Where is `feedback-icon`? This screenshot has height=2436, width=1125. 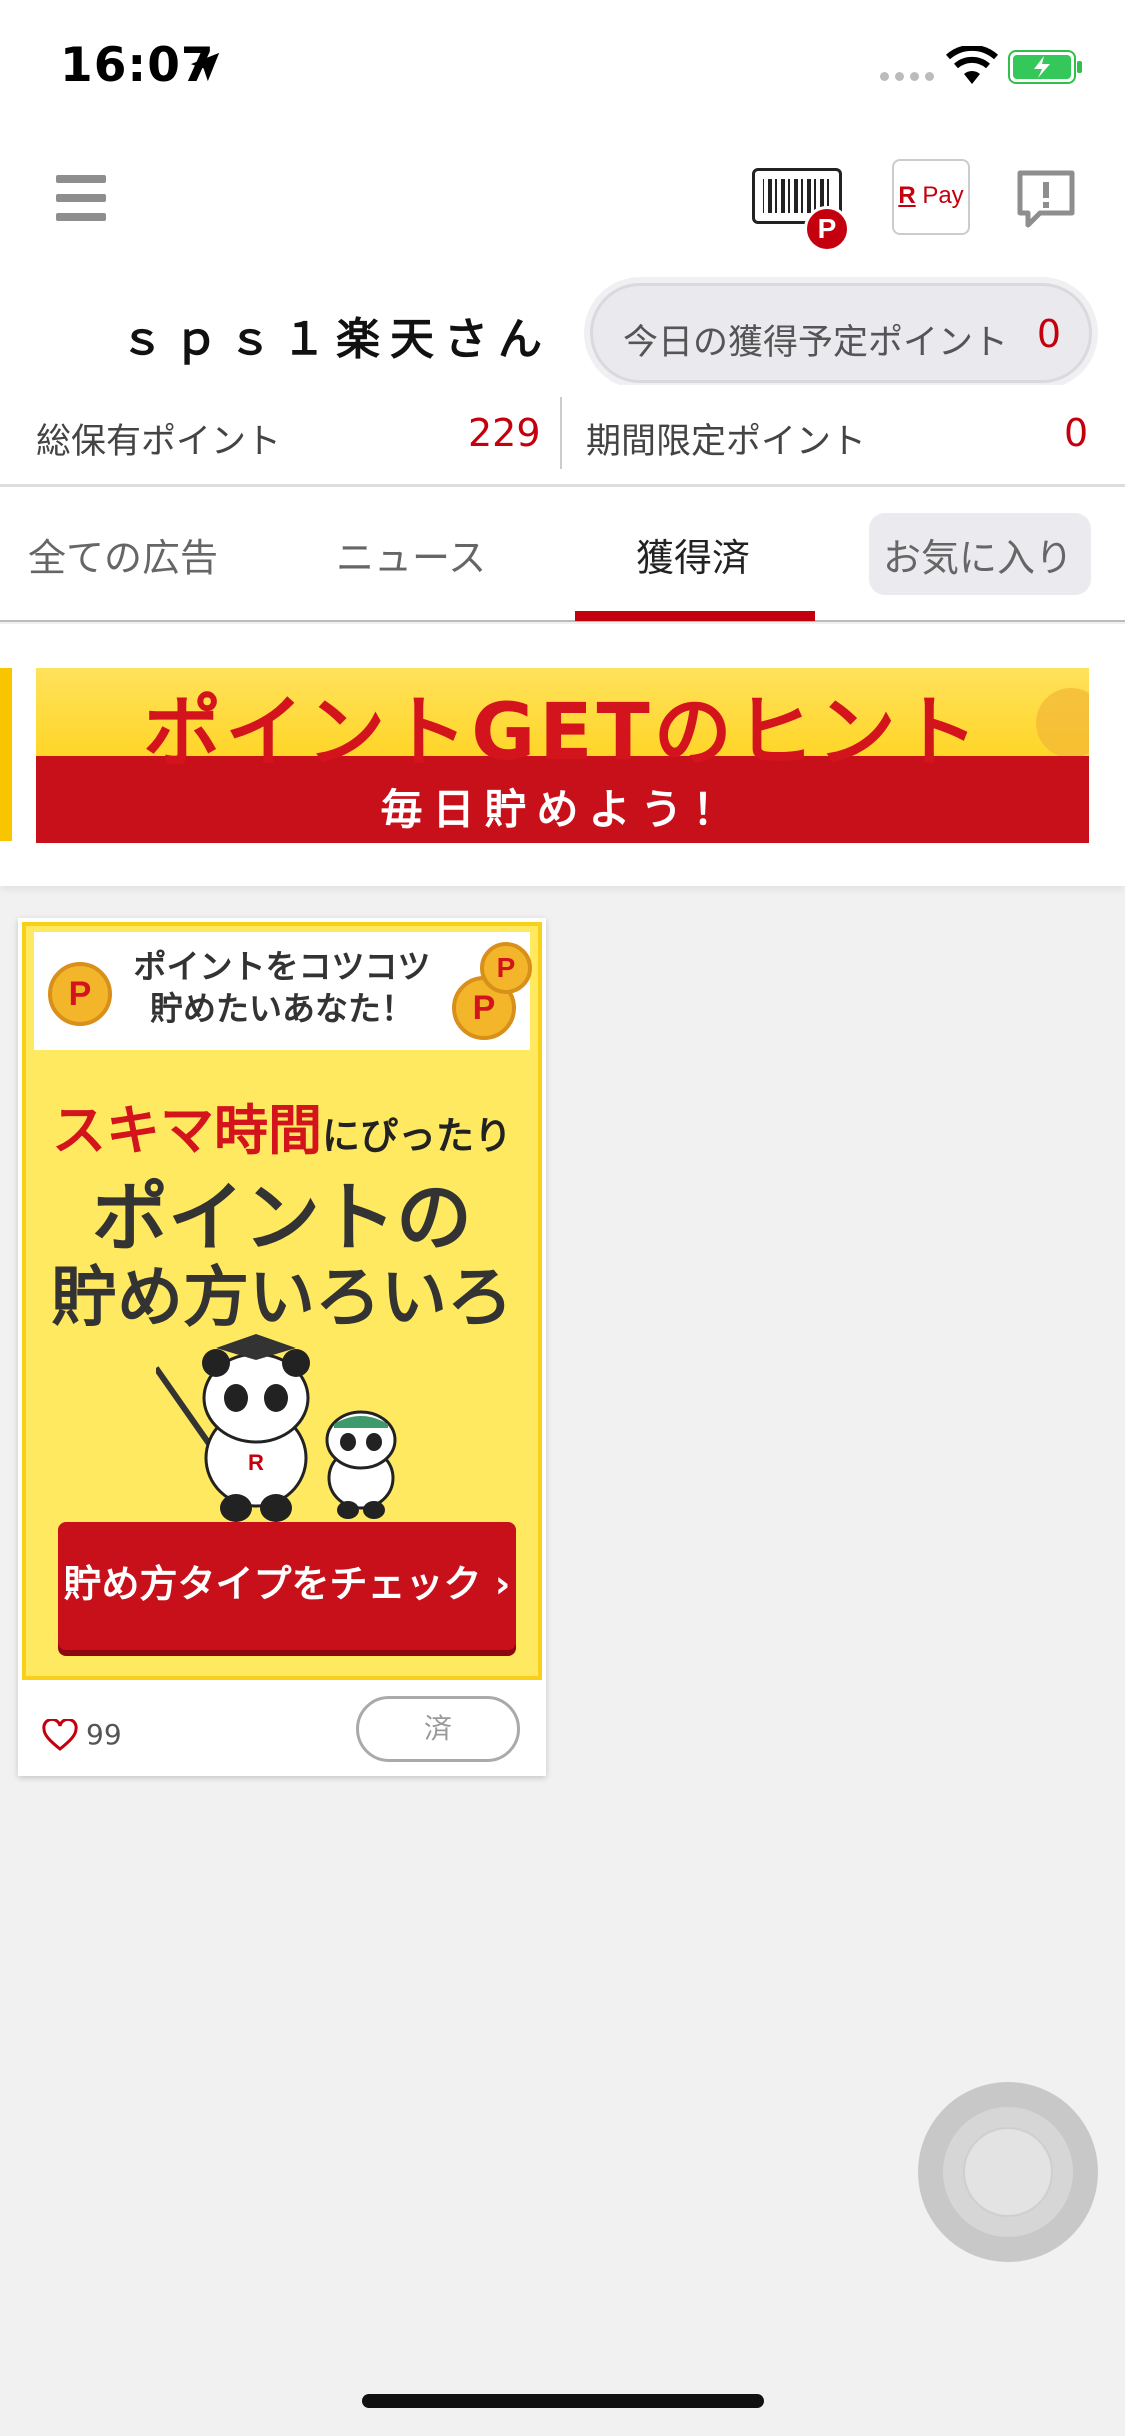
feedback-icon is located at coordinates (1046, 200).